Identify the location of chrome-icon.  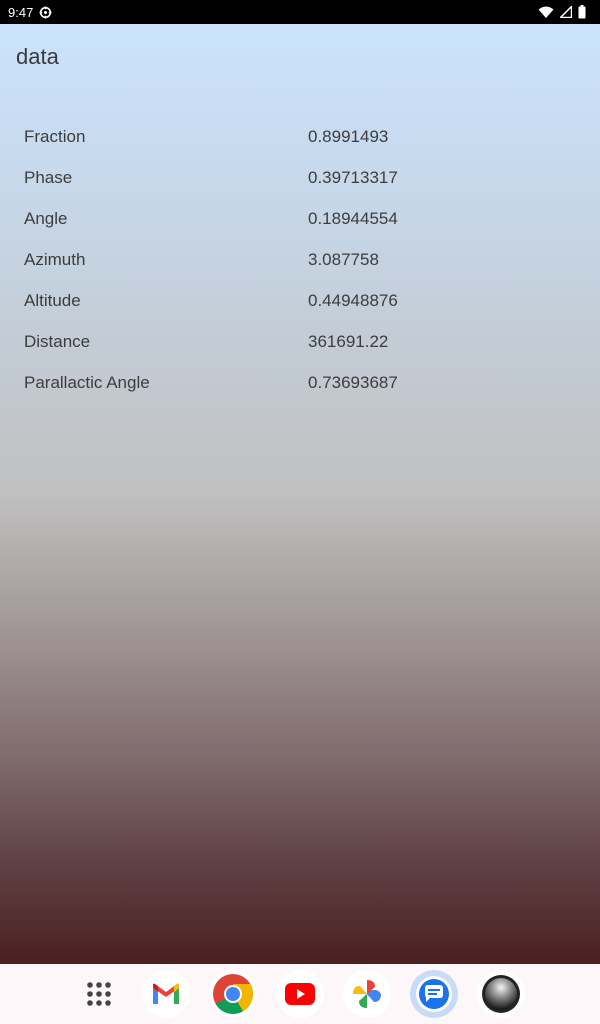
(233, 994).